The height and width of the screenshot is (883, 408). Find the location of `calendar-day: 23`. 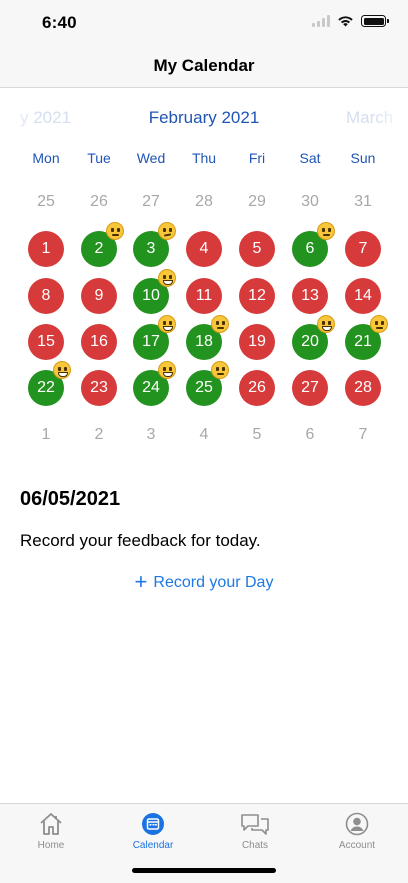

calendar-day: 23 is located at coordinates (99, 388).